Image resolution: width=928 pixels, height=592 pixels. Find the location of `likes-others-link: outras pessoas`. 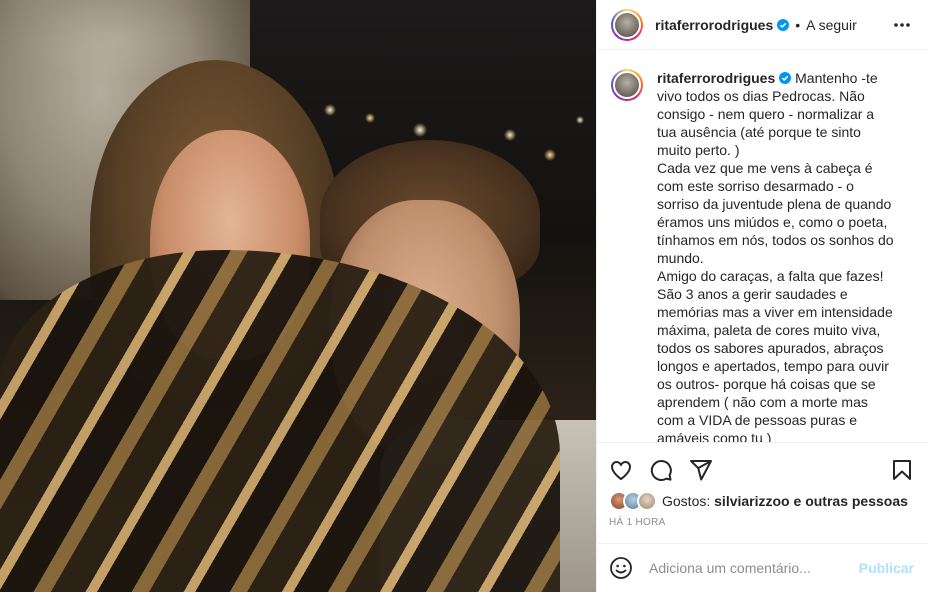

likes-others-link: outras pessoas is located at coordinates (856, 501).